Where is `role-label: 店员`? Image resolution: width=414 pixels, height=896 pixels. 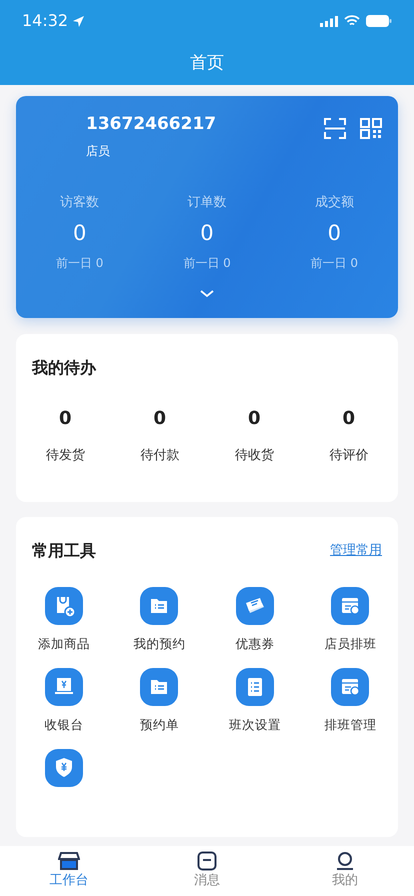 role-label: 店员 is located at coordinates (98, 151).